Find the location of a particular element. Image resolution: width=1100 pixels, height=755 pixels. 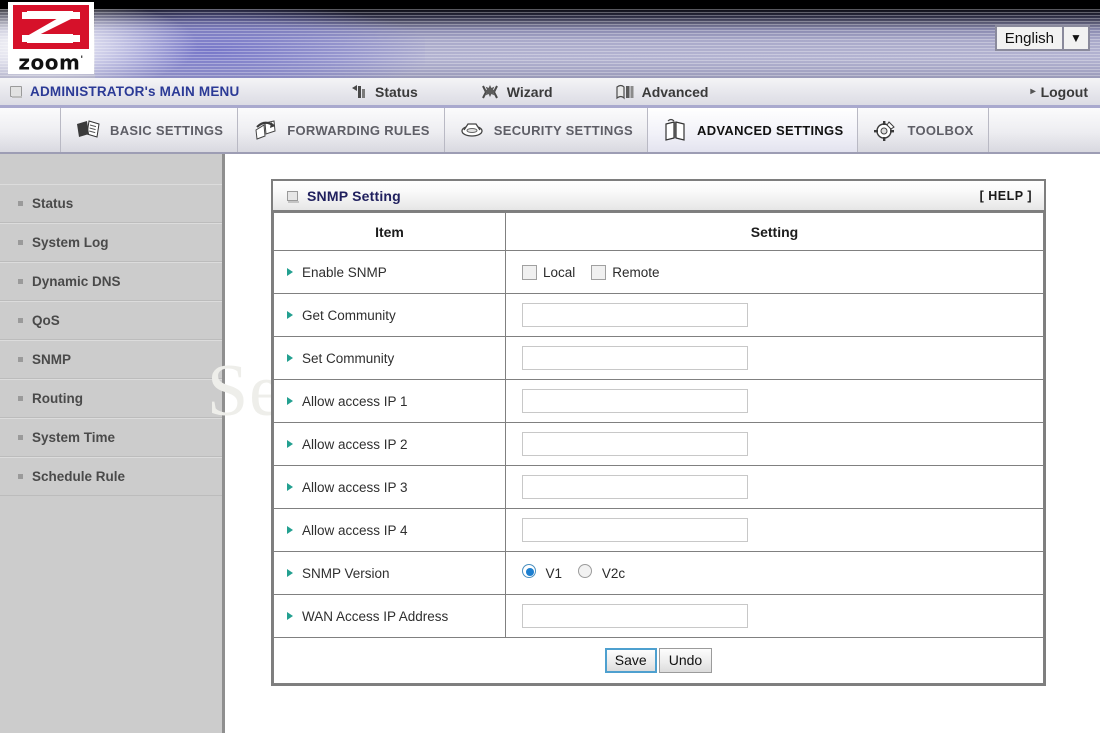

table-header-row: Item Setting is located at coordinates (658, 231).